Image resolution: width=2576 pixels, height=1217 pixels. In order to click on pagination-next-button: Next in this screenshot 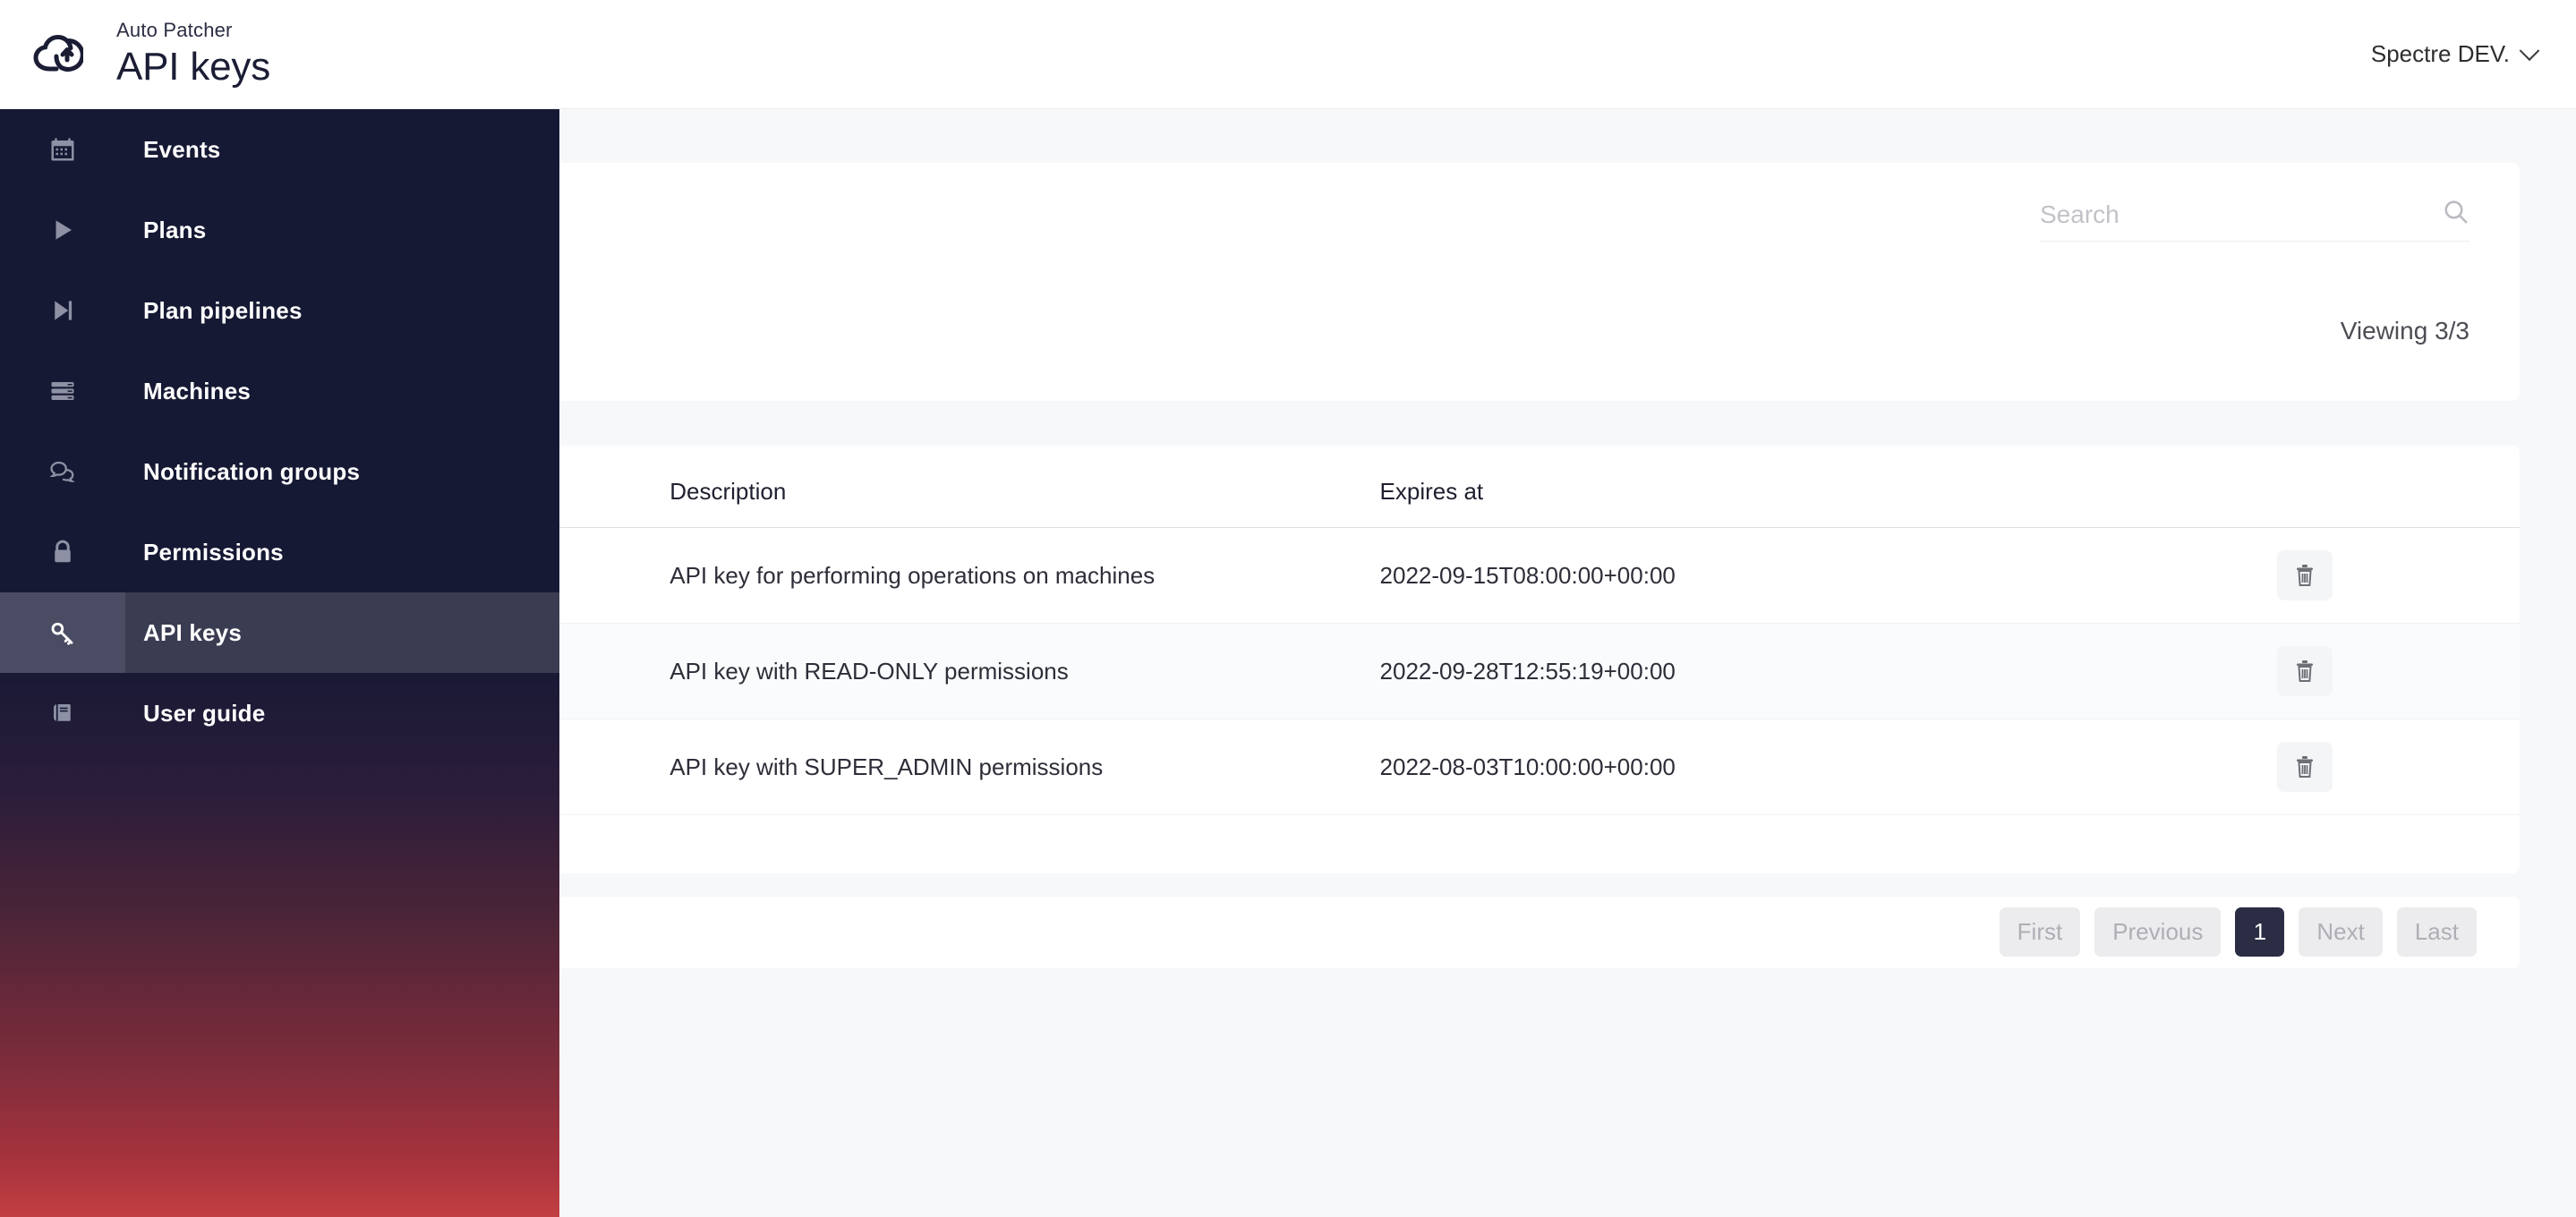, I will do `click(2341, 932)`.